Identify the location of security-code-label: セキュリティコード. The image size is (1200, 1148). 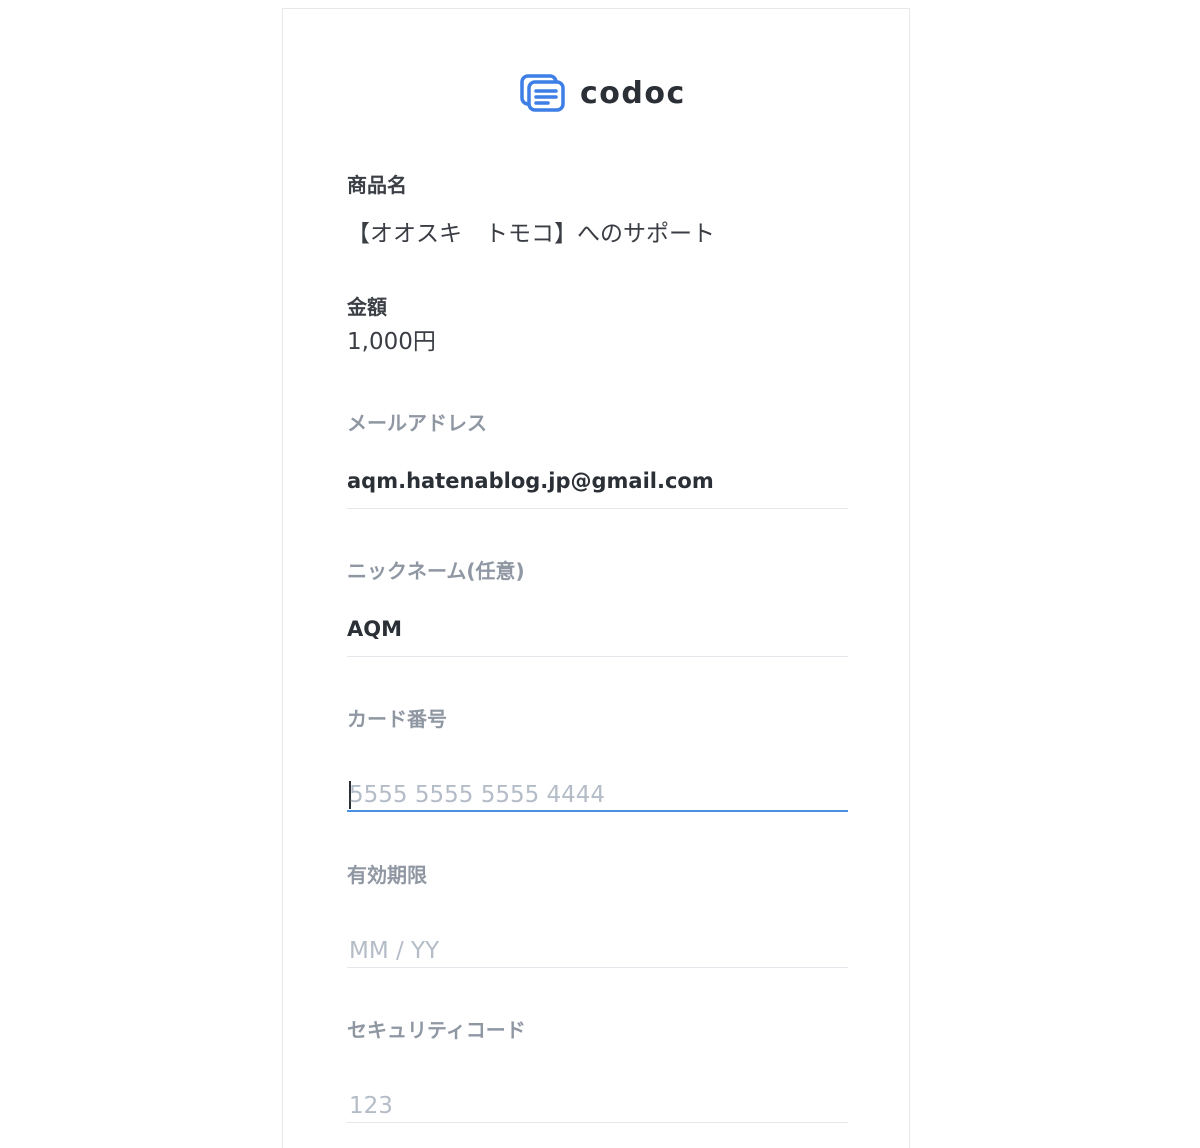
(436, 1030).